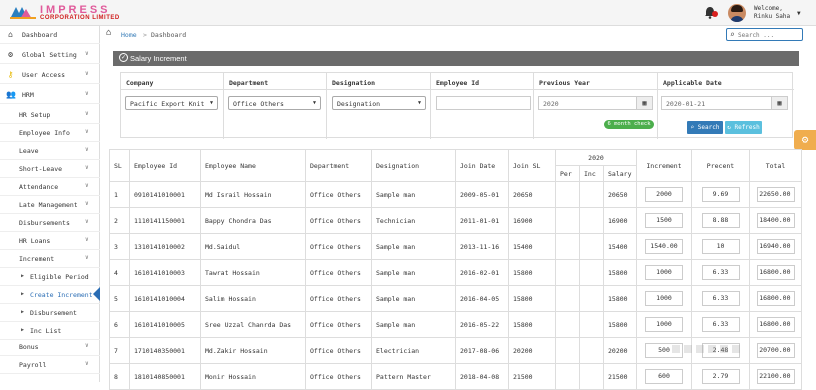 This screenshot has height=390, width=816. Describe the element at coordinates (664, 246) in the screenshot. I see `inc-input: 1540.00` at that location.